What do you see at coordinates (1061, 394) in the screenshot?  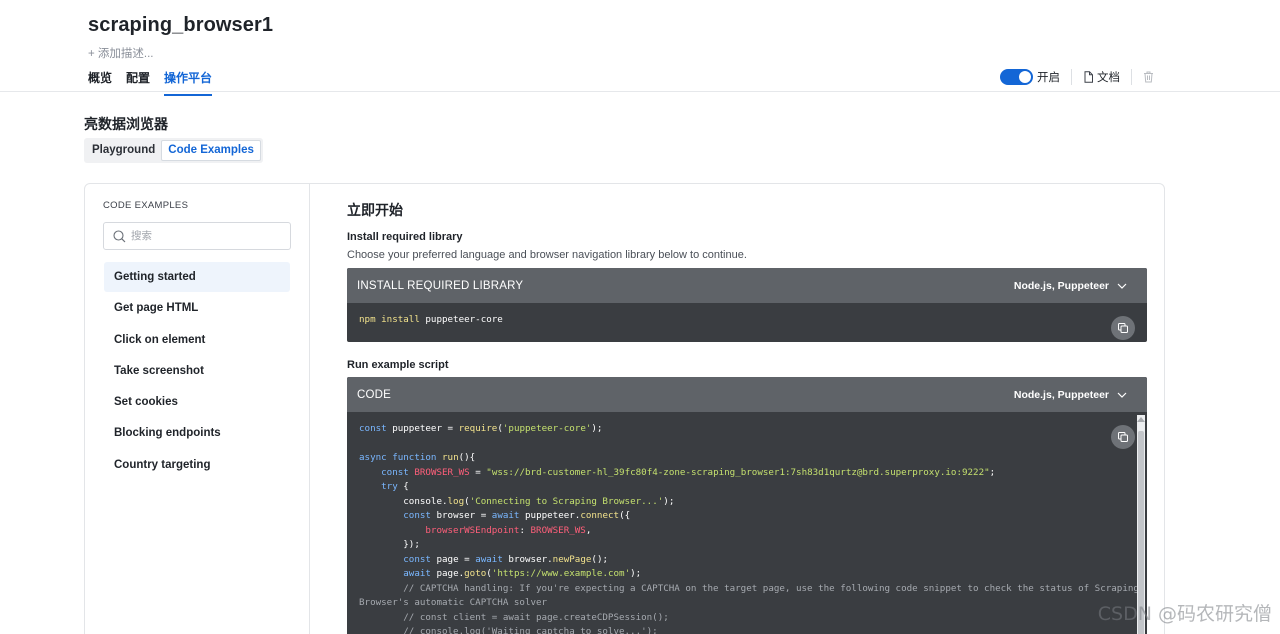 I see `code-language-value: Node.js, Puppeteer` at bounding box center [1061, 394].